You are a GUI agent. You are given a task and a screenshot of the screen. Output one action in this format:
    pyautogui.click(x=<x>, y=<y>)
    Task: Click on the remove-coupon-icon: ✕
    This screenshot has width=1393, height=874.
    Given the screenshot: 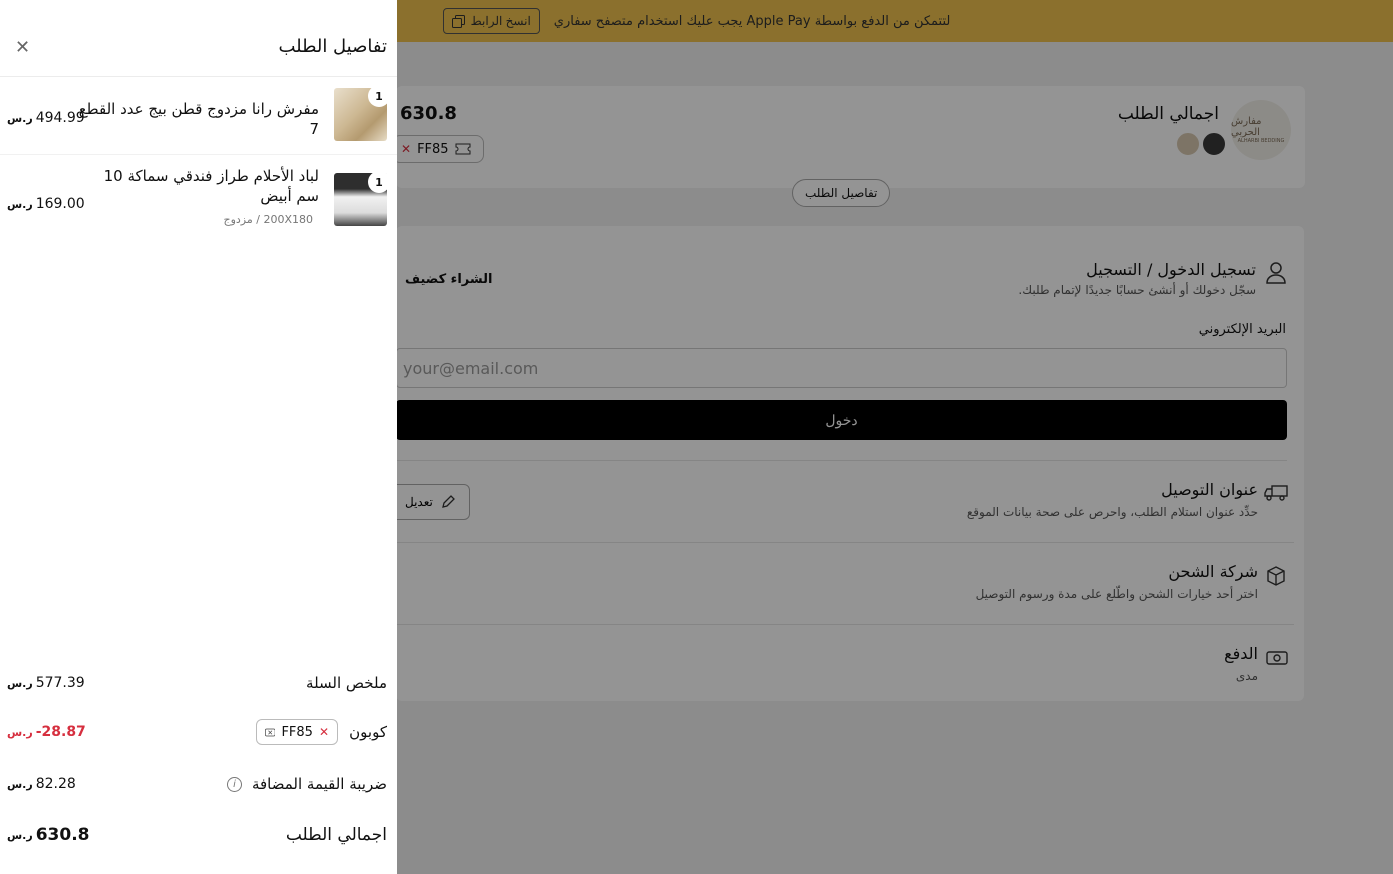 What is the action you would take?
    pyautogui.click(x=324, y=732)
    